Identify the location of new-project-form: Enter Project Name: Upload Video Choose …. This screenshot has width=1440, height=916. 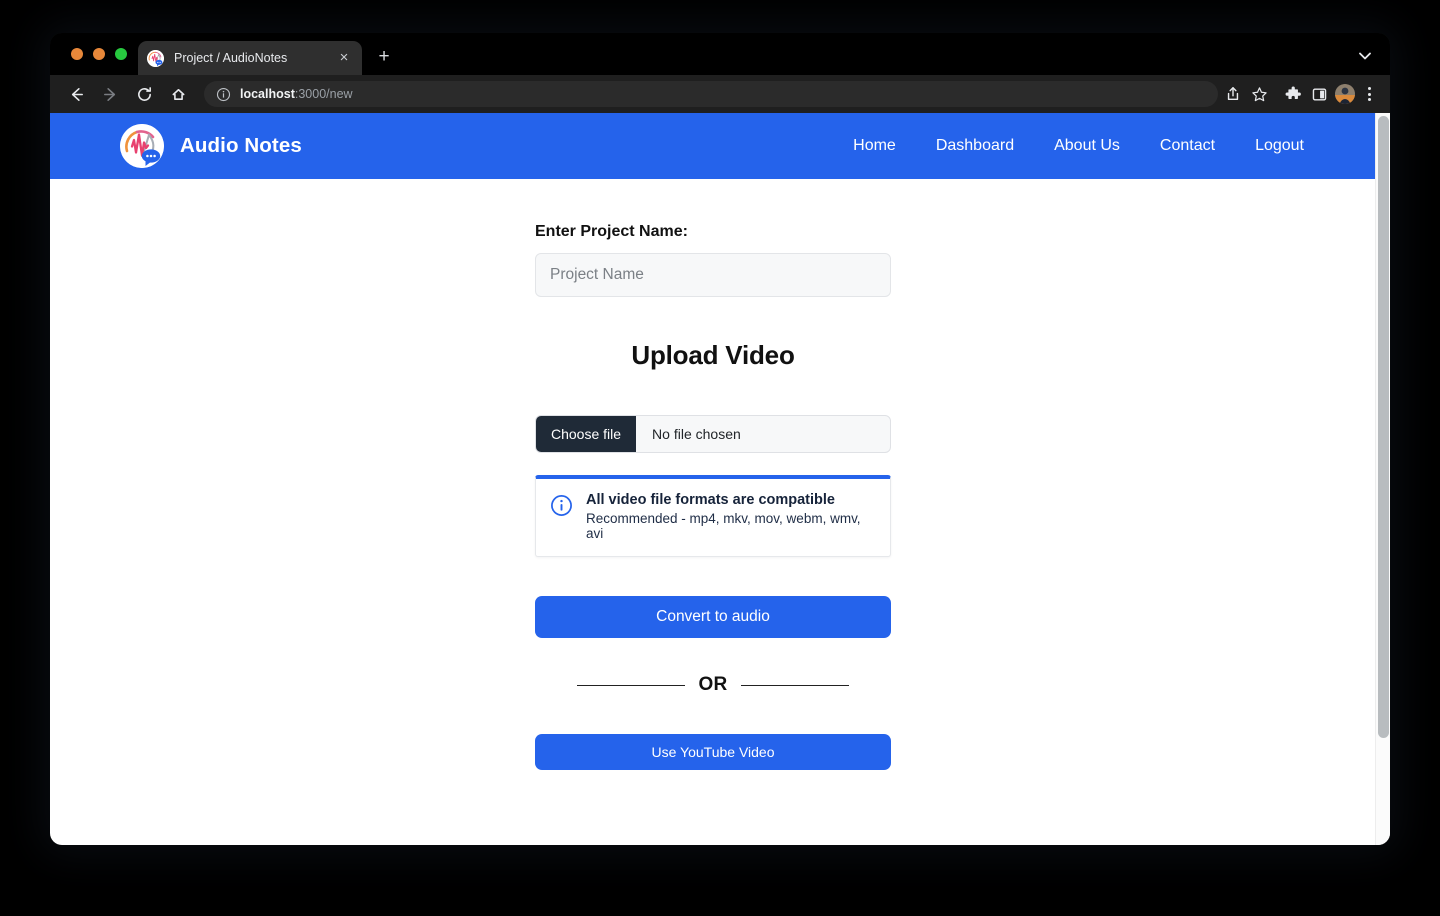
(713, 496).